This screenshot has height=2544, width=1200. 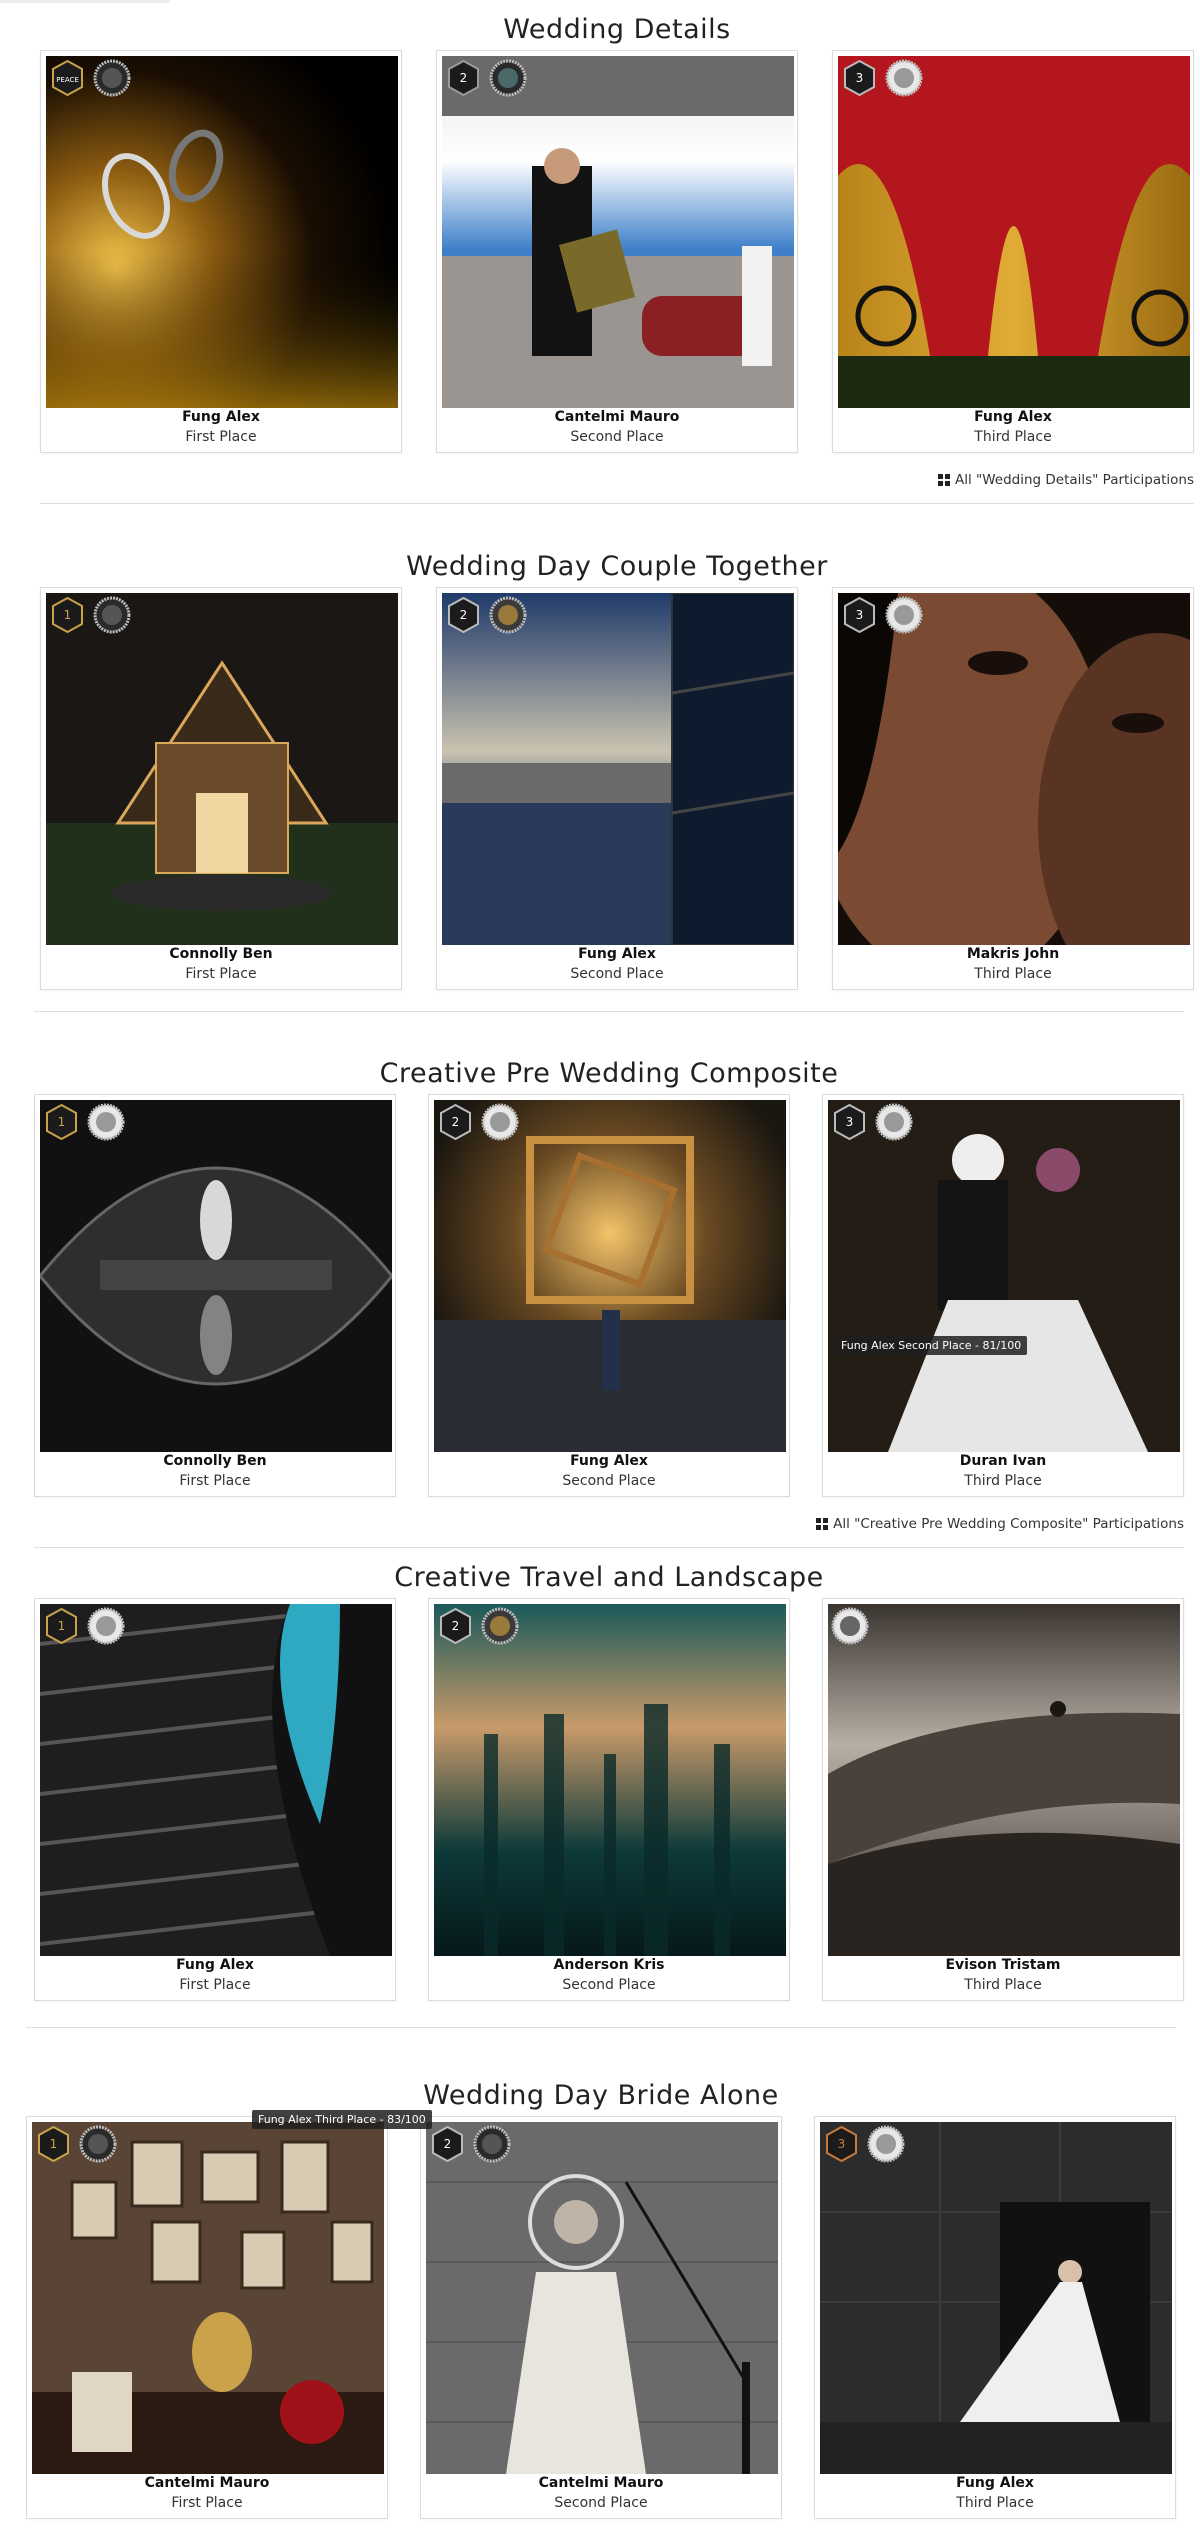 What do you see at coordinates (1013, 954) in the screenshot?
I see `winner-name: Makris John` at bounding box center [1013, 954].